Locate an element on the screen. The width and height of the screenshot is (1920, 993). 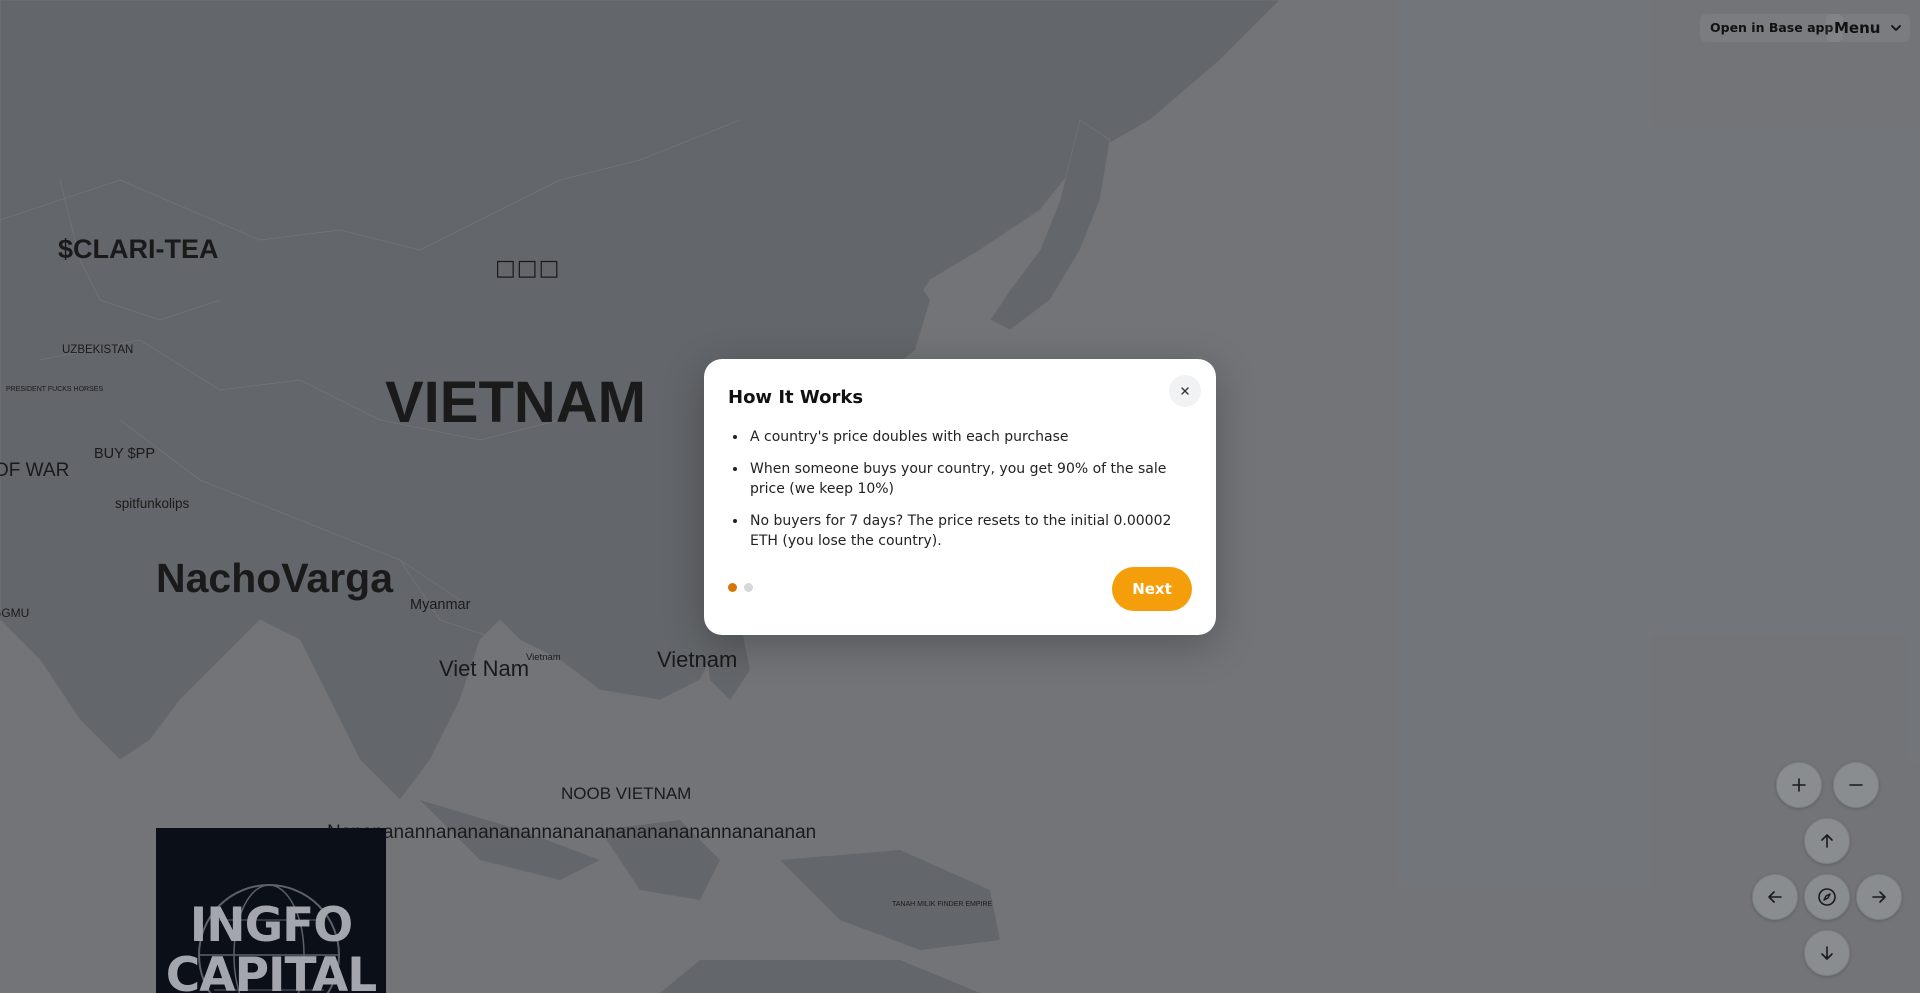
close-icon is located at coordinates (1185, 391).